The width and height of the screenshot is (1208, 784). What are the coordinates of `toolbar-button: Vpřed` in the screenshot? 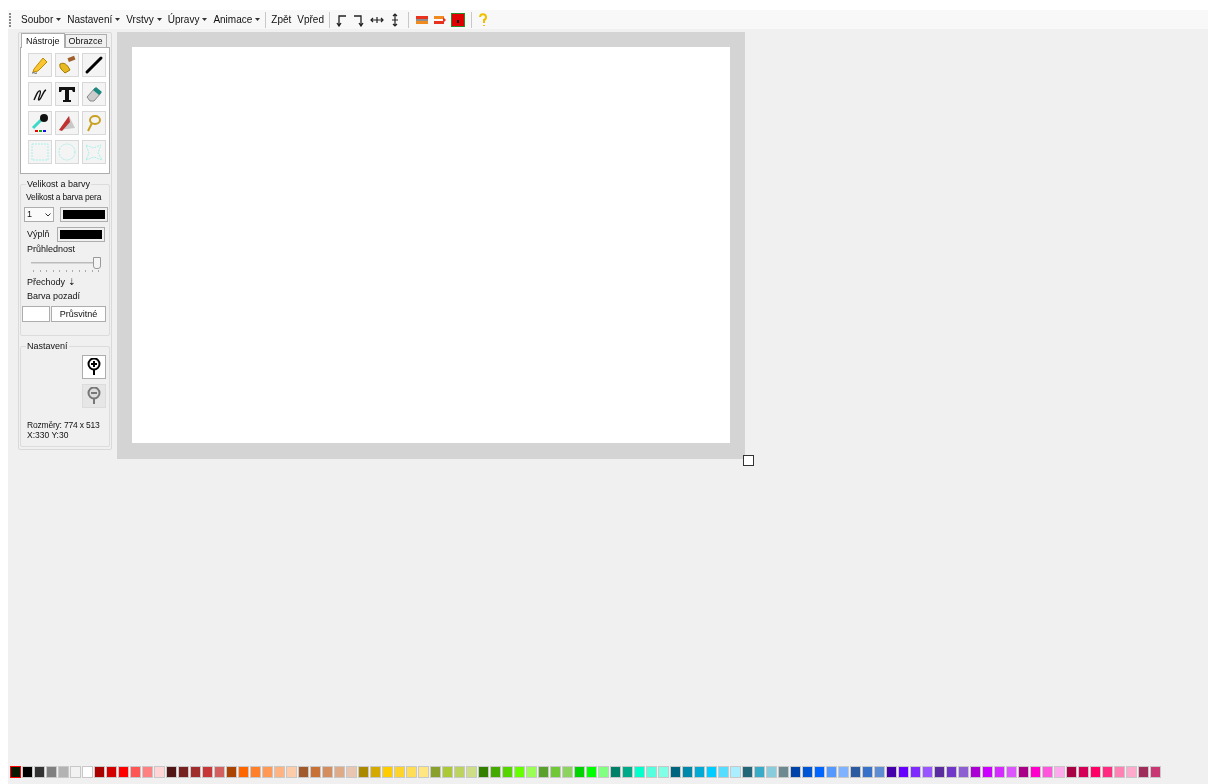 It's located at (310, 19).